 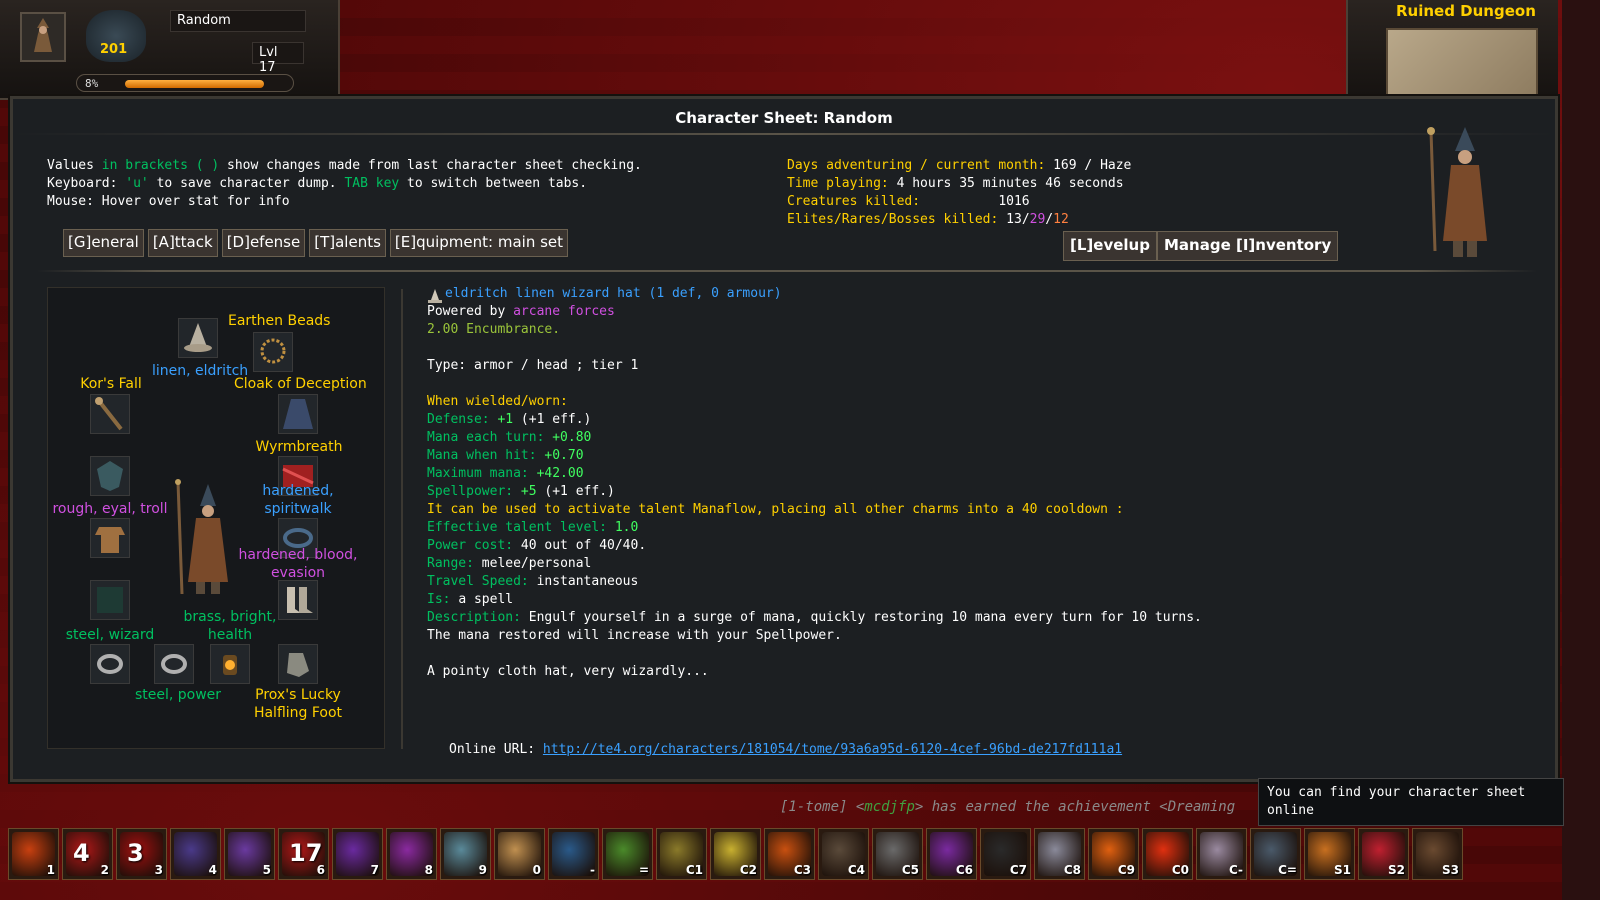 I want to click on equip-slot-light, so click(x=230, y=664).